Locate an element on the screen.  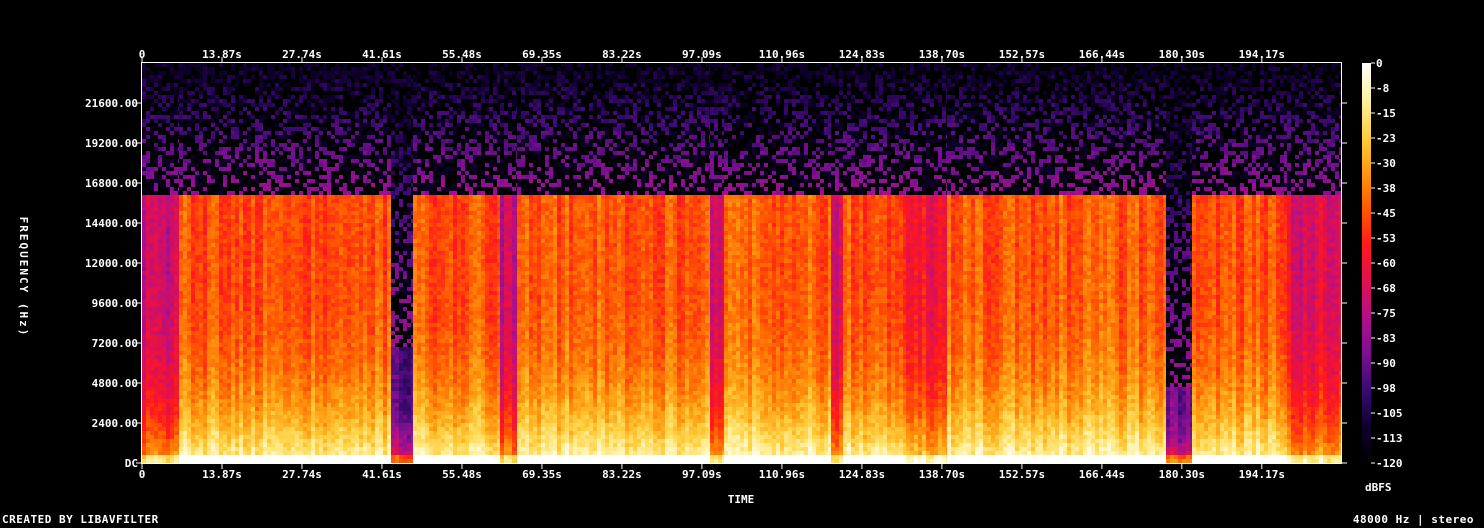
y-tick-label: 14400.00 is located at coordinates (111, 223).